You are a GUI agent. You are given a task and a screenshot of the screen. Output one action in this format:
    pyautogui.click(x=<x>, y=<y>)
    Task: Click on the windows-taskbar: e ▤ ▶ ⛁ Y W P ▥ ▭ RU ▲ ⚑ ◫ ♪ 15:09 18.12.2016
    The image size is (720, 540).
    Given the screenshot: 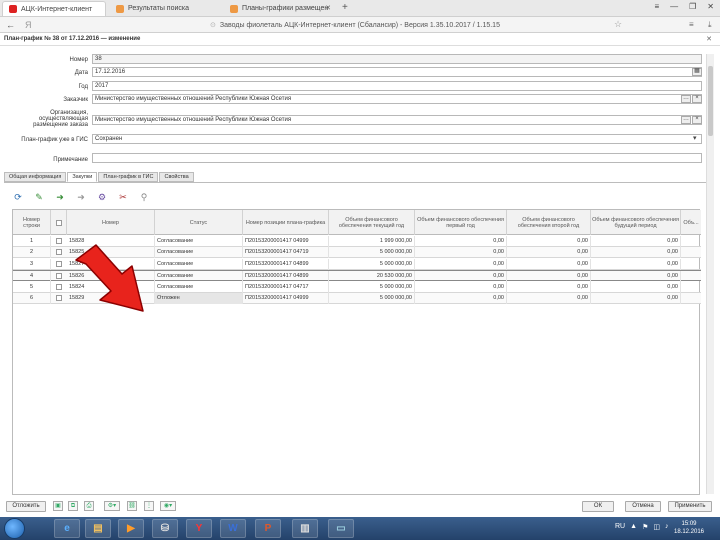 What is the action you would take?
    pyautogui.click(x=360, y=528)
    